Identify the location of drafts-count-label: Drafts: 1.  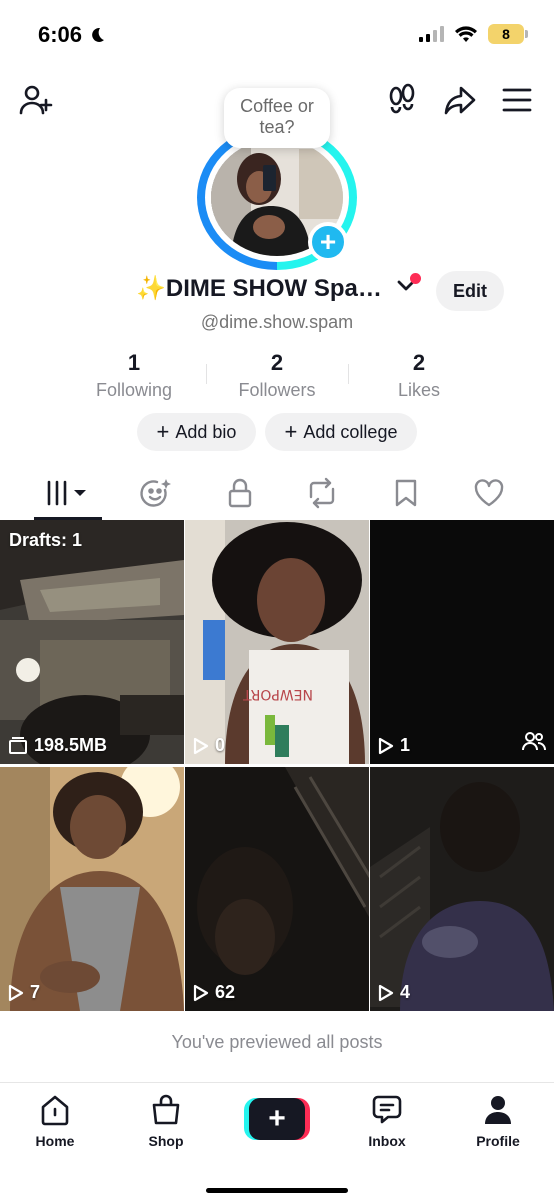
(46, 540).